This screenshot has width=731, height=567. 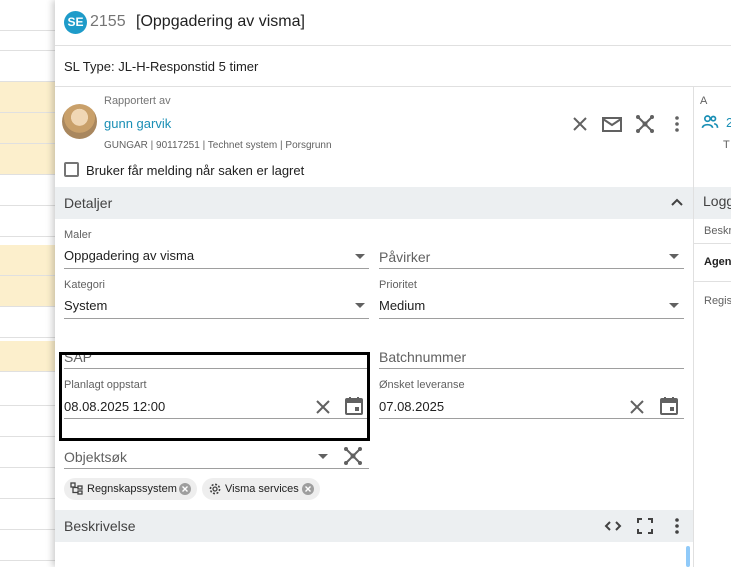 What do you see at coordinates (108, 21) in the screenshot?
I see `case-number: 2155` at bounding box center [108, 21].